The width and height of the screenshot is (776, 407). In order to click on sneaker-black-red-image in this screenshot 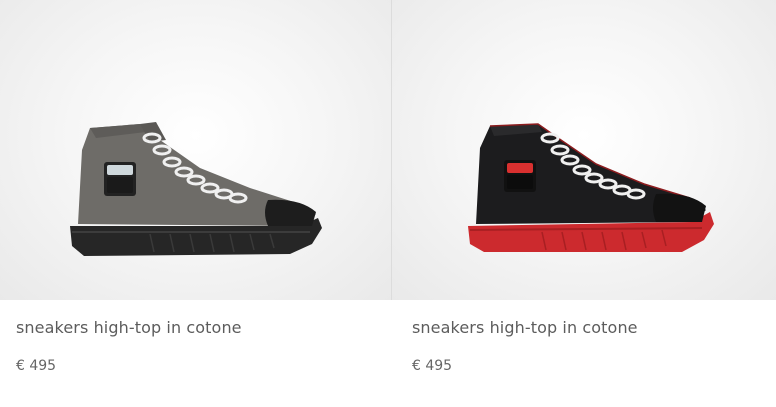, I will do `click(591, 187)`.